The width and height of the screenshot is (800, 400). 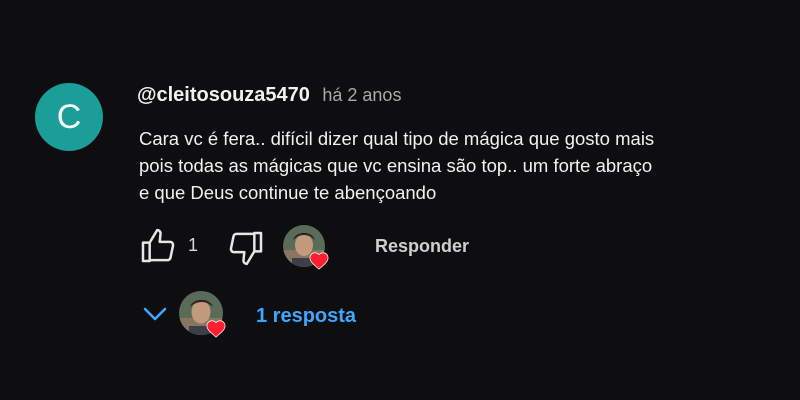 I want to click on replies-count-link: 1 resposta, so click(x=306, y=316).